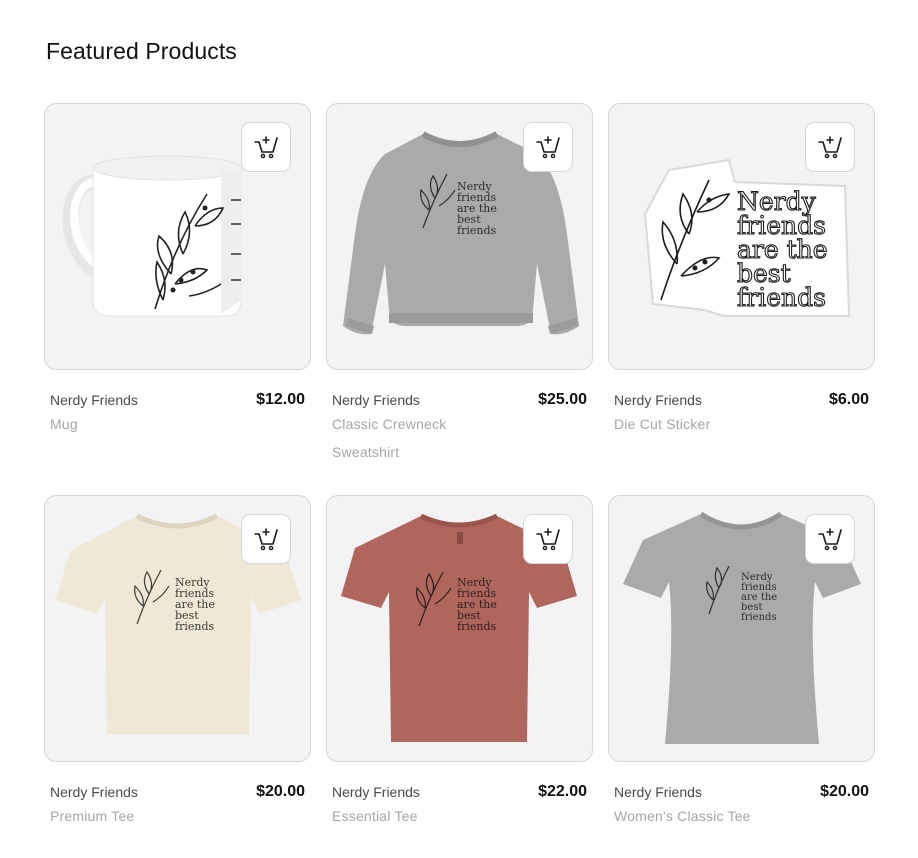 The height and width of the screenshot is (858, 918). I want to click on product-type: Mug, so click(130, 424).